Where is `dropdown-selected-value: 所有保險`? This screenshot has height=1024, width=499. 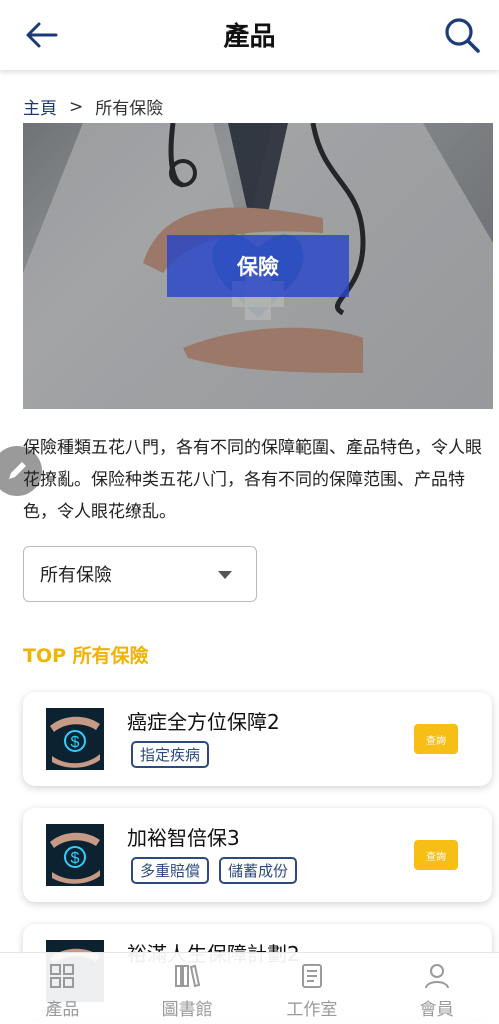 dropdown-selected-value: 所有保險 is located at coordinates (76, 575).